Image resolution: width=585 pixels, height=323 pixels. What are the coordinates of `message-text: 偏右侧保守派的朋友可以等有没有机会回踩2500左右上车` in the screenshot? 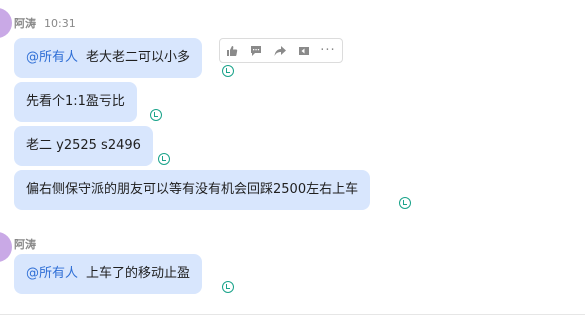 It's located at (192, 189).